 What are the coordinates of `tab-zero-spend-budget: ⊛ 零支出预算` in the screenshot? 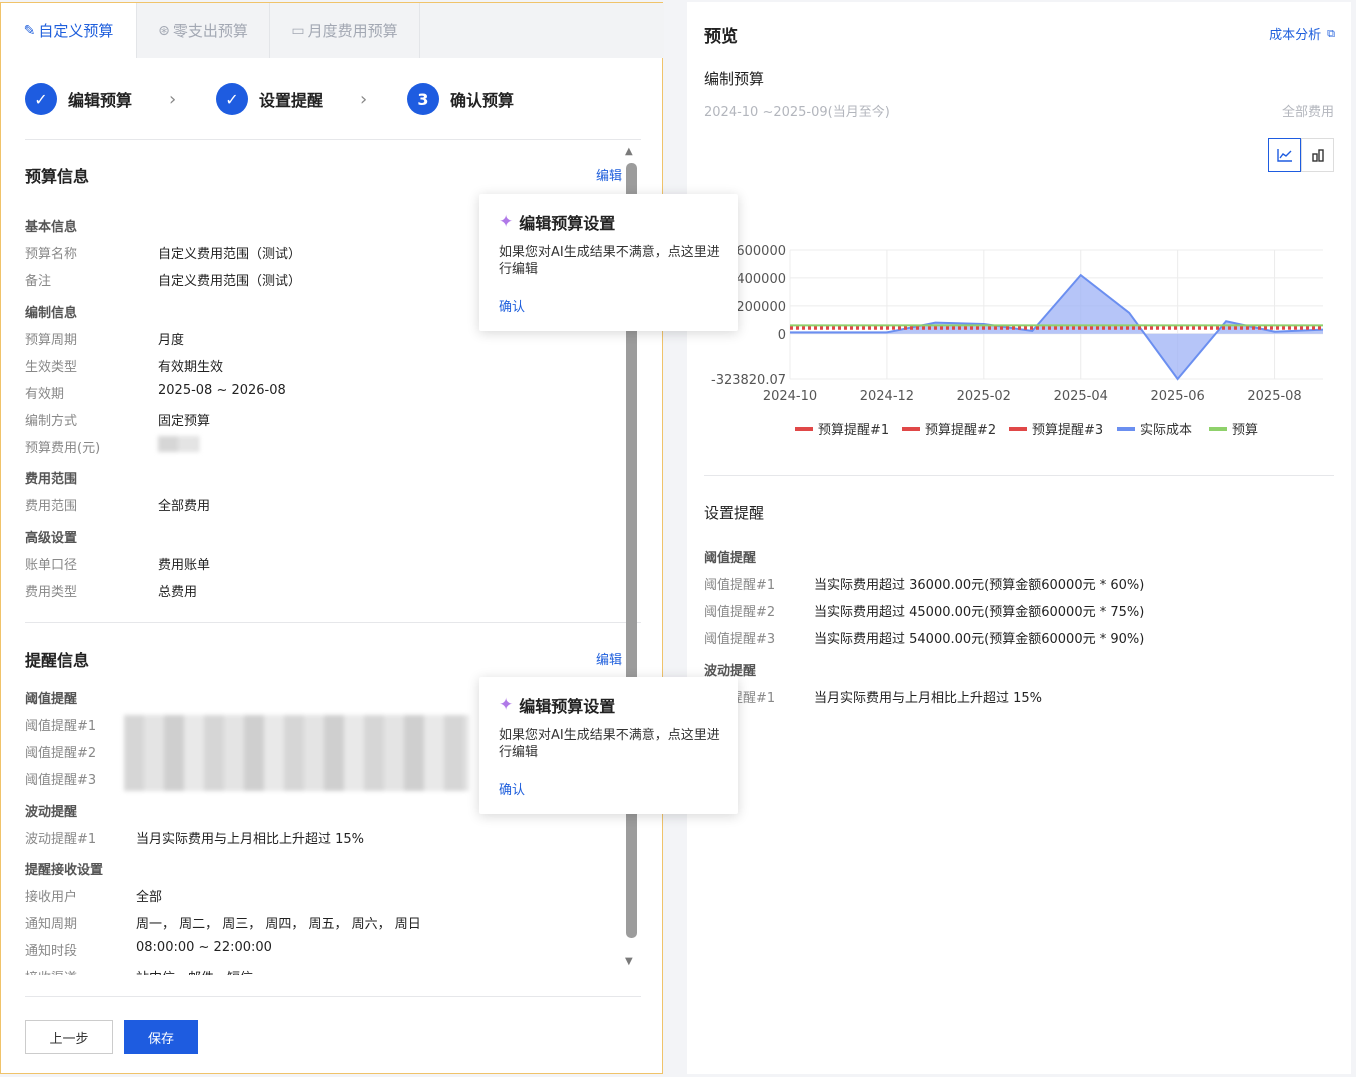 It's located at (203, 30).